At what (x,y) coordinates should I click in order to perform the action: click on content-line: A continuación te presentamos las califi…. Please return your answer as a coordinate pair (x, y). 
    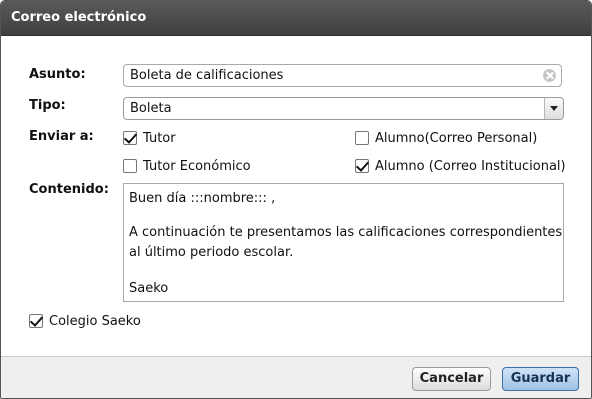
    Looking at the image, I should click on (346, 232).